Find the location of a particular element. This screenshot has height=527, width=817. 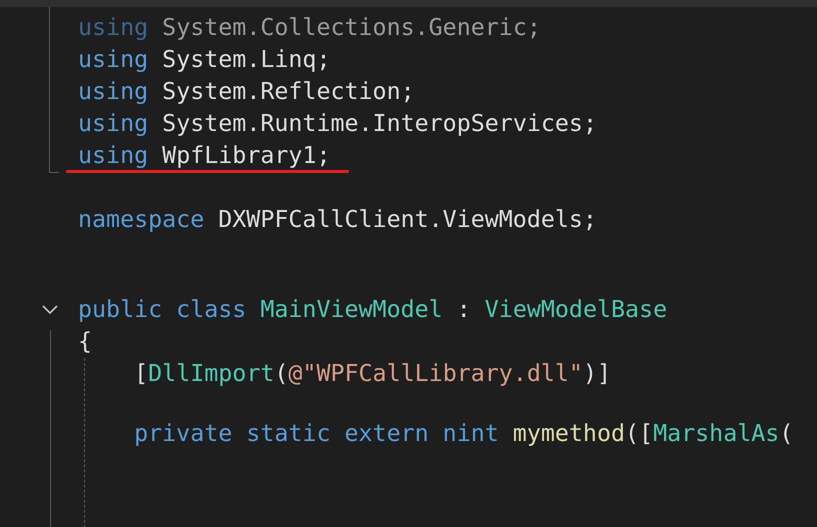

code-line: using System.Reflection; is located at coordinates (246, 92).